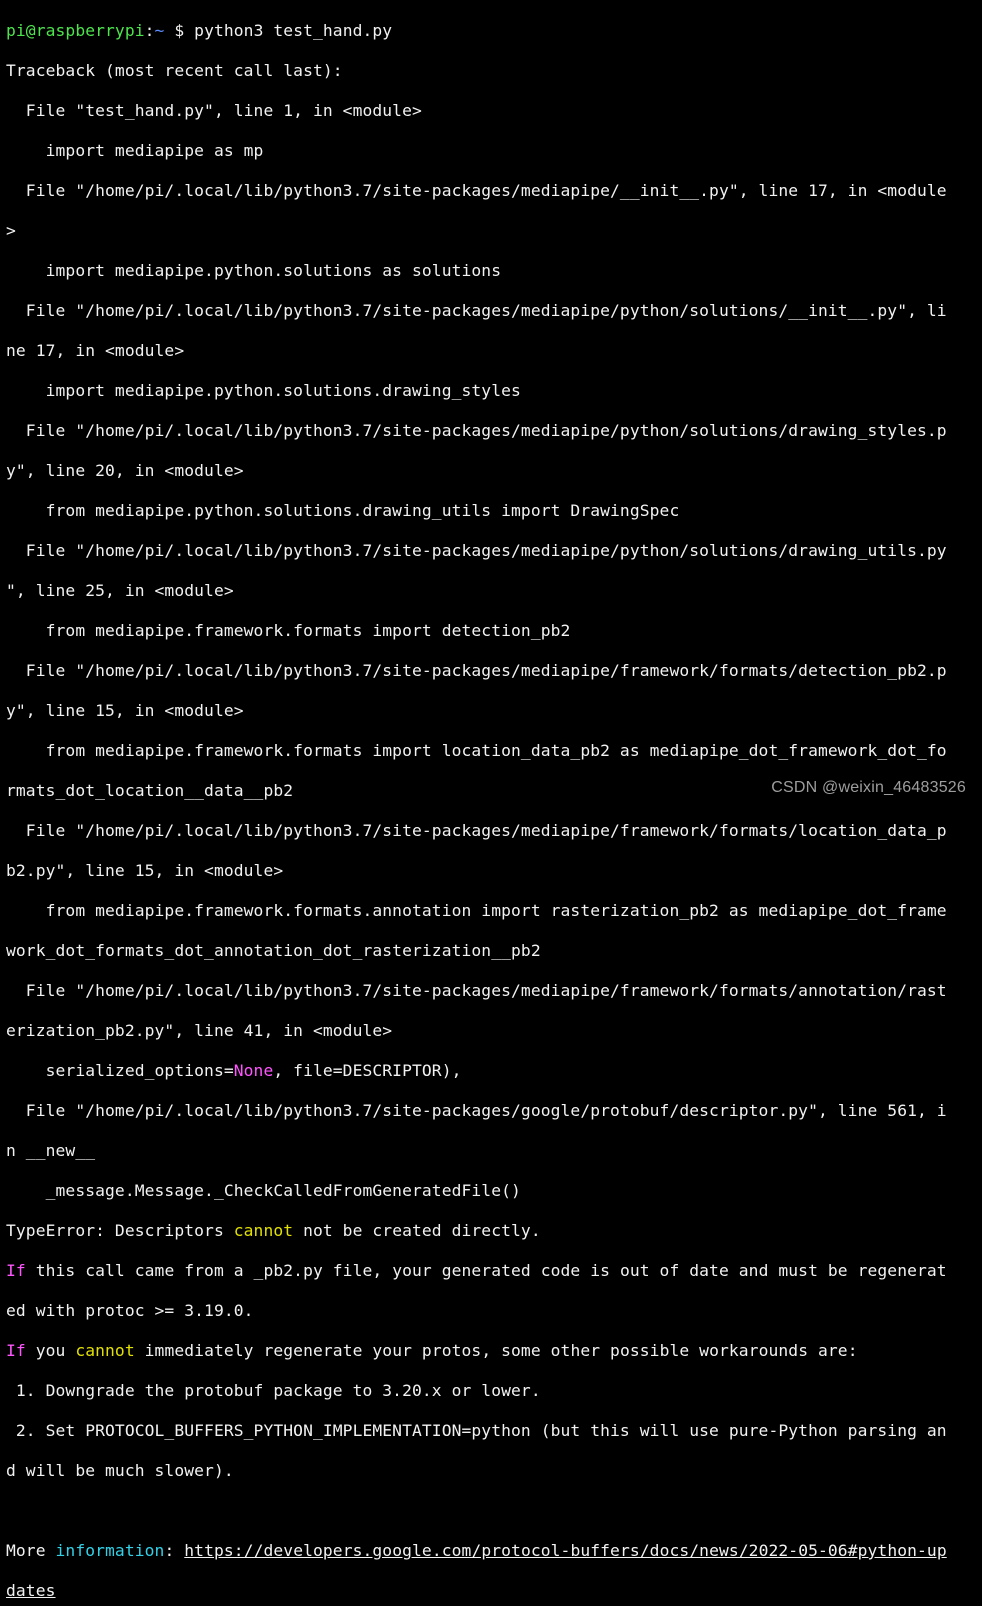  Describe the element at coordinates (135, 150) in the screenshot. I see `output-line: import mediapipe as mp` at that location.